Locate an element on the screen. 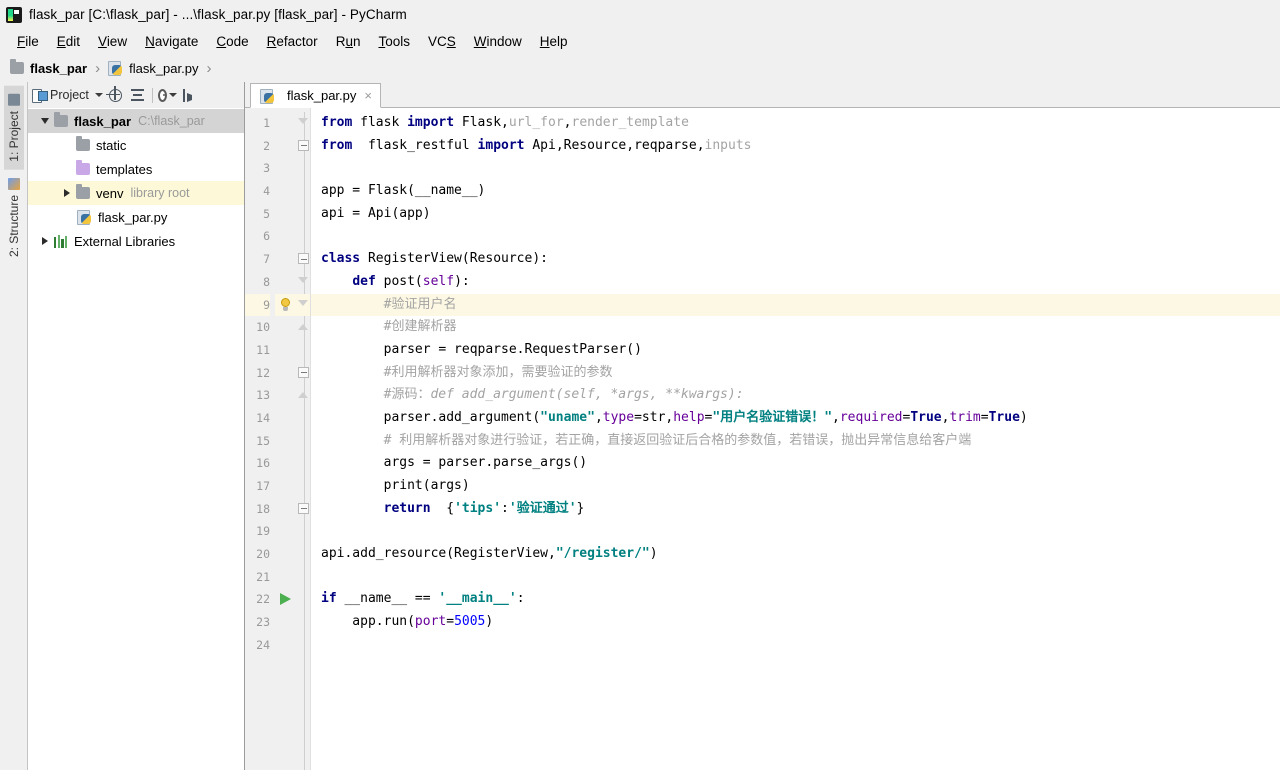 The image size is (1280, 770). menu-item-navigate: Navigate is located at coordinates (171, 41).